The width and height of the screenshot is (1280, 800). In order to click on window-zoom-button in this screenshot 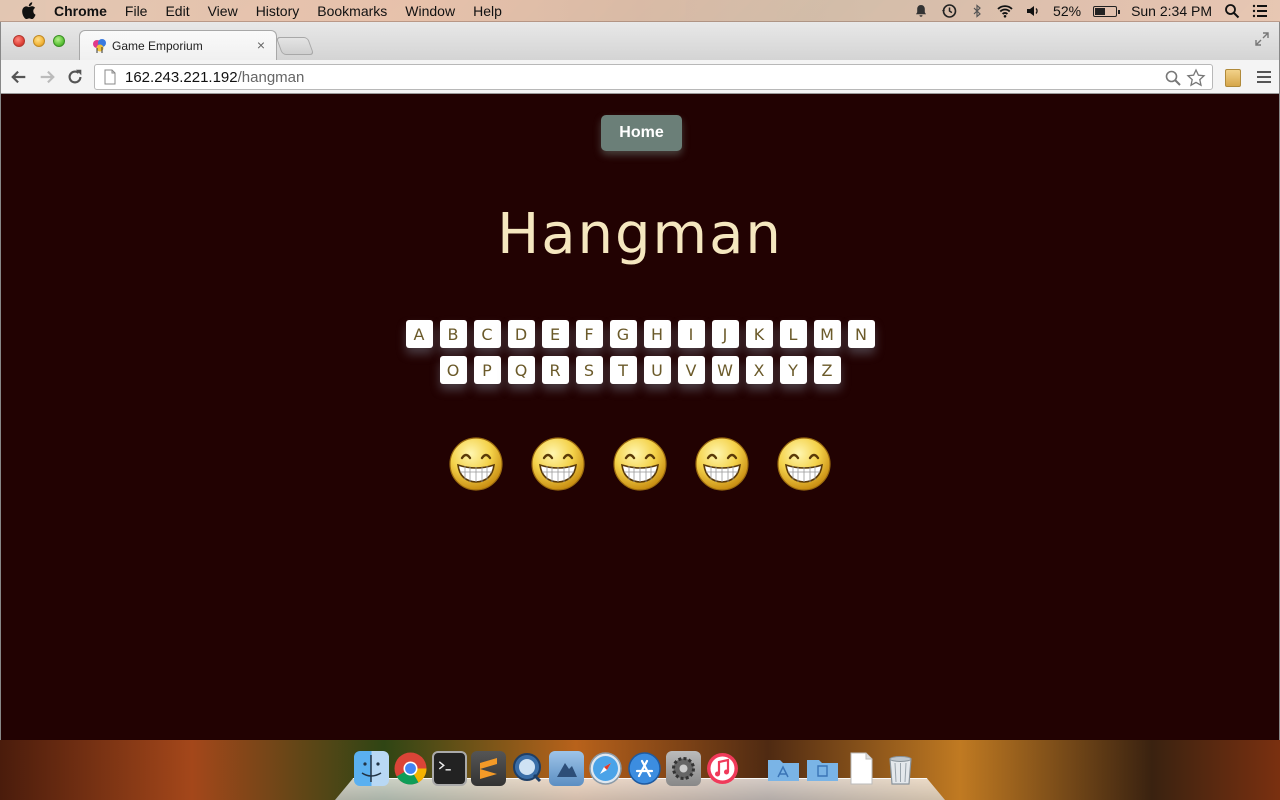, I will do `click(59, 41)`.